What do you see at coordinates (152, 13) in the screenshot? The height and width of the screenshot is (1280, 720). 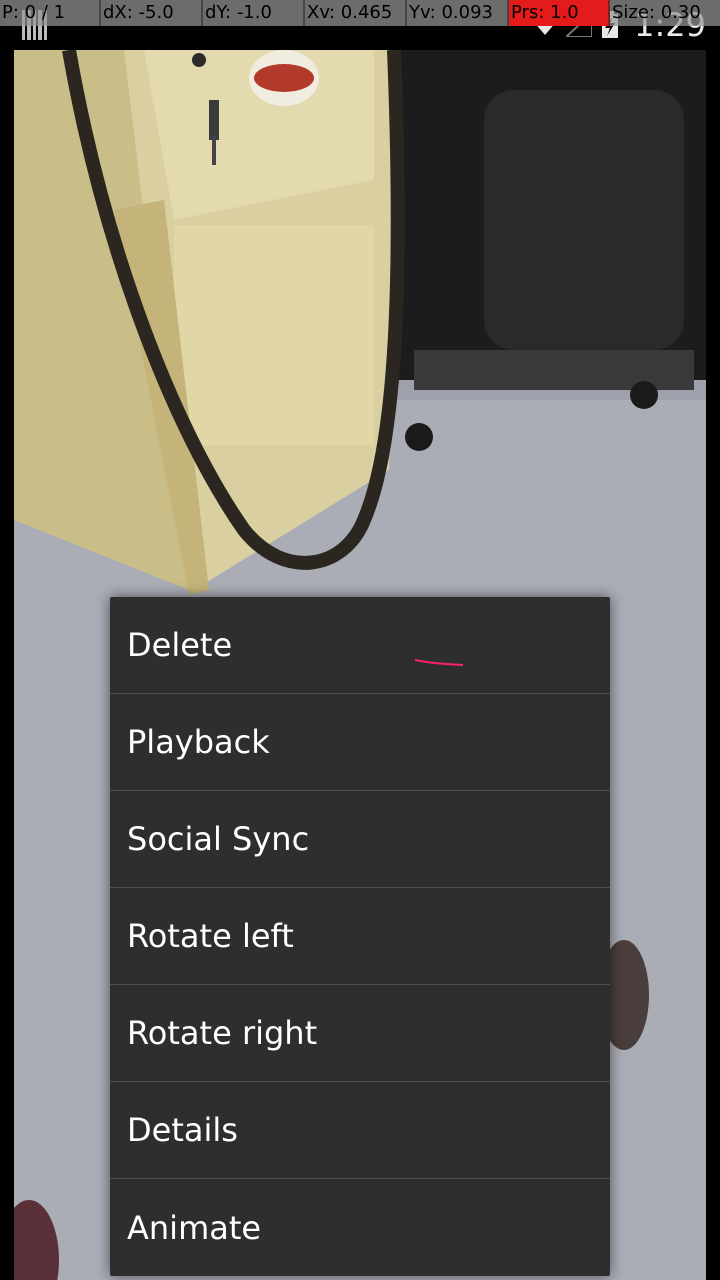 I see `delta-x: dX: -5.0` at bounding box center [152, 13].